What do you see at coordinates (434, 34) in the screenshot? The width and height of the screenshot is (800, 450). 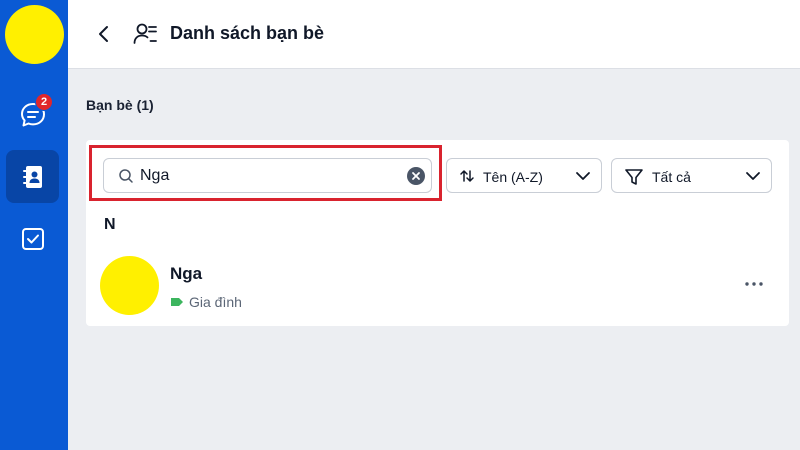 I see `header: Danh sách bạn bè` at bounding box center [434, 34].